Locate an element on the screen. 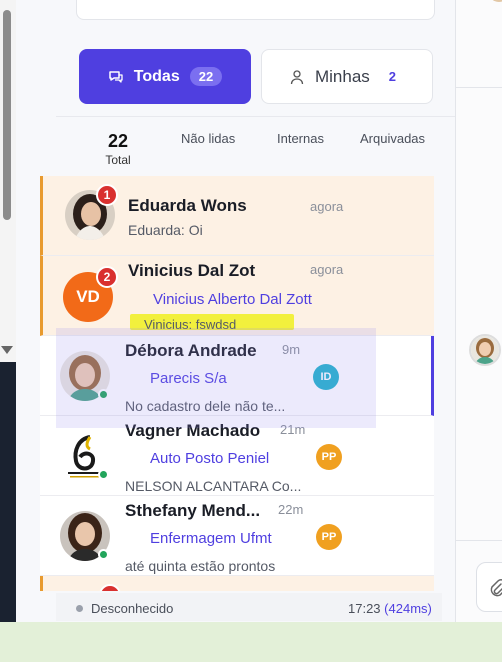  contact-name: Eduarda Wons is located at coordinates (187, 205).